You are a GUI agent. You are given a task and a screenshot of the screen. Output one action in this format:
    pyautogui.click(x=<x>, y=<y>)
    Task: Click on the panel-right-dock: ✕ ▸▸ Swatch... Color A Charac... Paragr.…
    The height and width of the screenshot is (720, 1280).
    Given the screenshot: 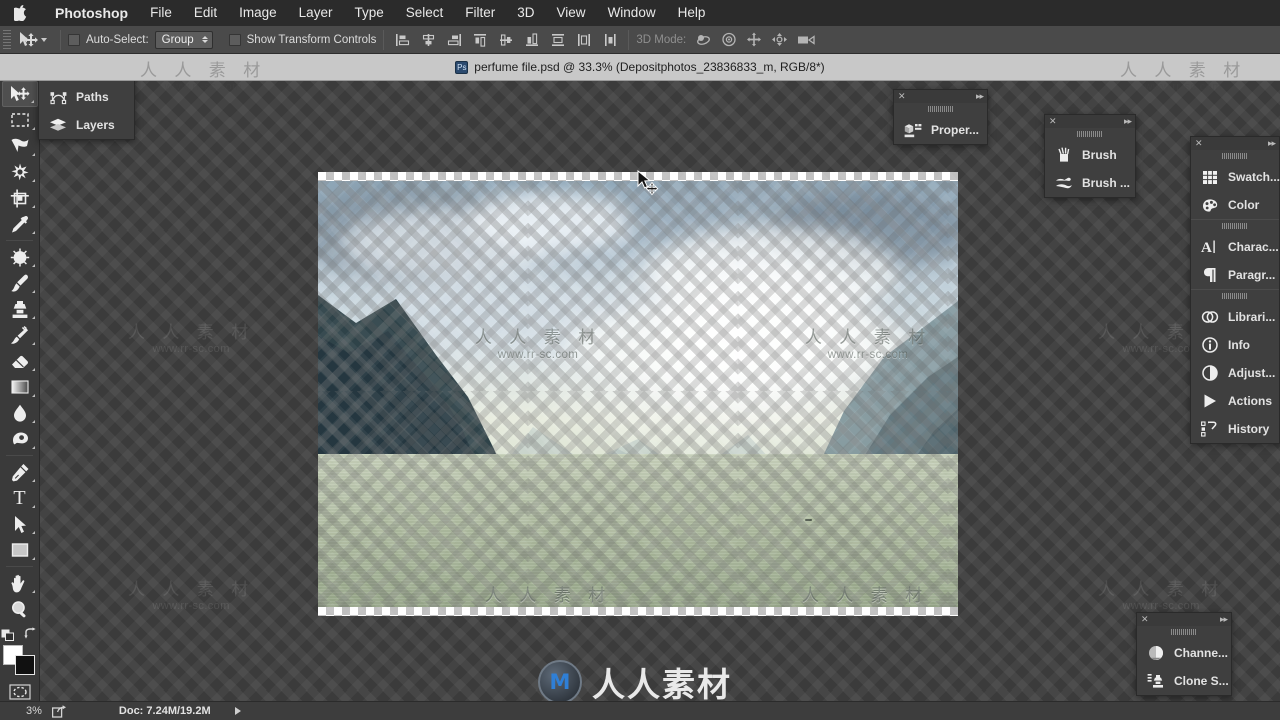 What is the action you would take?
    pyautogui.click(x=1235, y=290)
    